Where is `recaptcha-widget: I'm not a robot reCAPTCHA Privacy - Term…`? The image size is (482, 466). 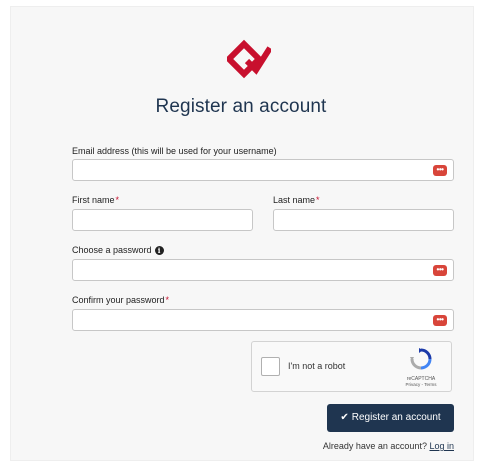
recaptcha-widget: I'm not a robot reCAPTCHA Privacy - Term… is located at coordinates (351, 366).